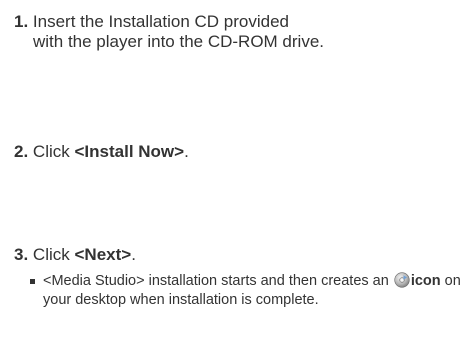 This screenshot has width=472, height=342. Describe the element at coordinates (402, 280) in the screenshot. I see `media-studio-cd-icon` at that location.